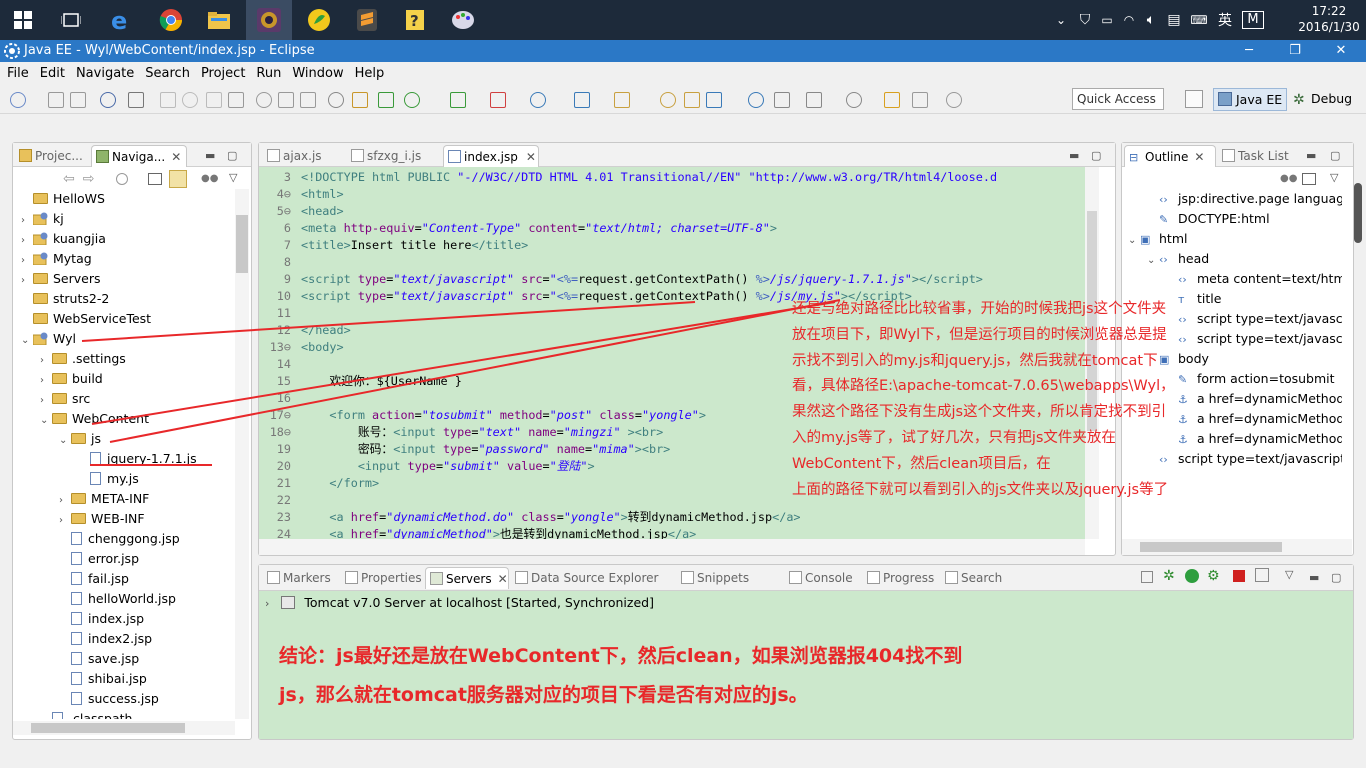  I want to click on tab-sfzxg-js: sfzxg_i.js, so click(393, 156).